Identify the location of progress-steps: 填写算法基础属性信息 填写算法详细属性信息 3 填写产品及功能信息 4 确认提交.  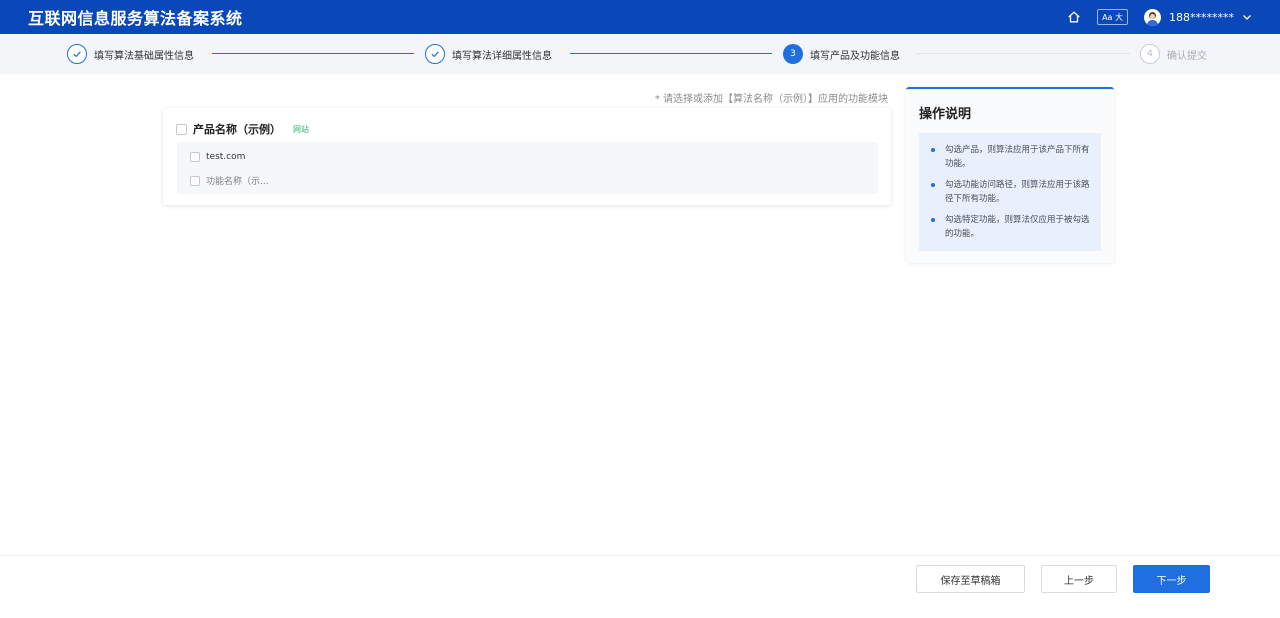
(640, 54).